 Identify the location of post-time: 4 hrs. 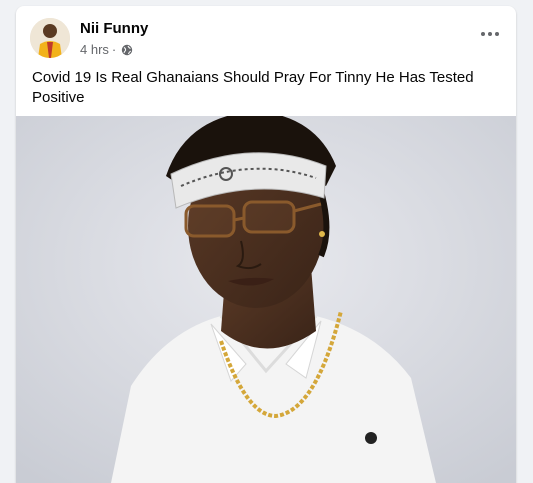
(94, 49).